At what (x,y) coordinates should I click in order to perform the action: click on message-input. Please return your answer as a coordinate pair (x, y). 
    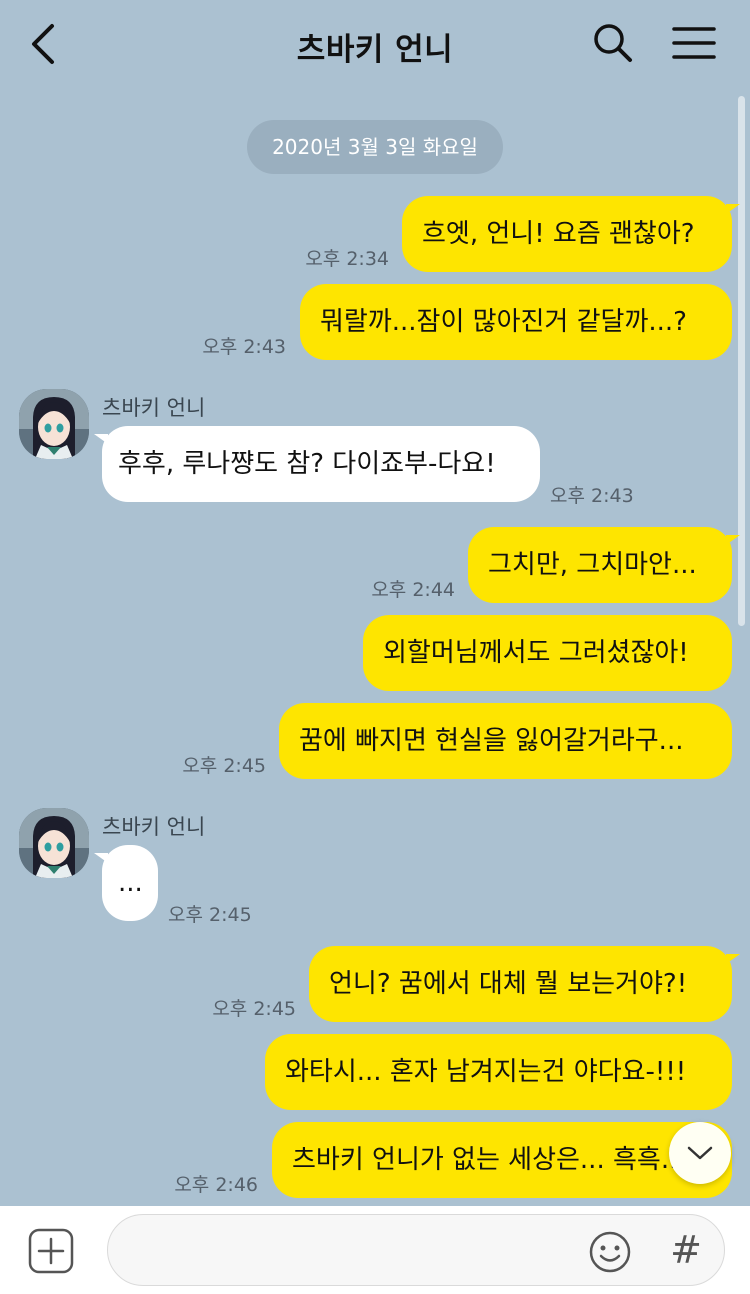
    Looking at the image, I should click on (416, 1250).